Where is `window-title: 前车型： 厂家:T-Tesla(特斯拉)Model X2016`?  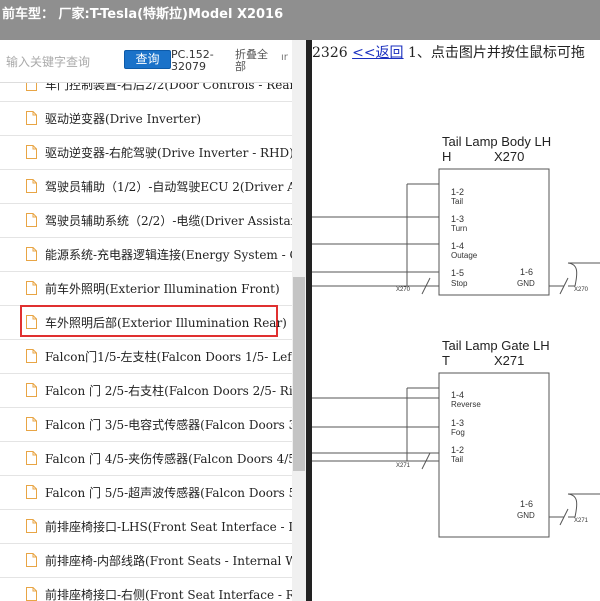 window-title: 前车型： 厂家:T-Tesla(特斯拉)Model X2016 is located at coordinates (143, 14).